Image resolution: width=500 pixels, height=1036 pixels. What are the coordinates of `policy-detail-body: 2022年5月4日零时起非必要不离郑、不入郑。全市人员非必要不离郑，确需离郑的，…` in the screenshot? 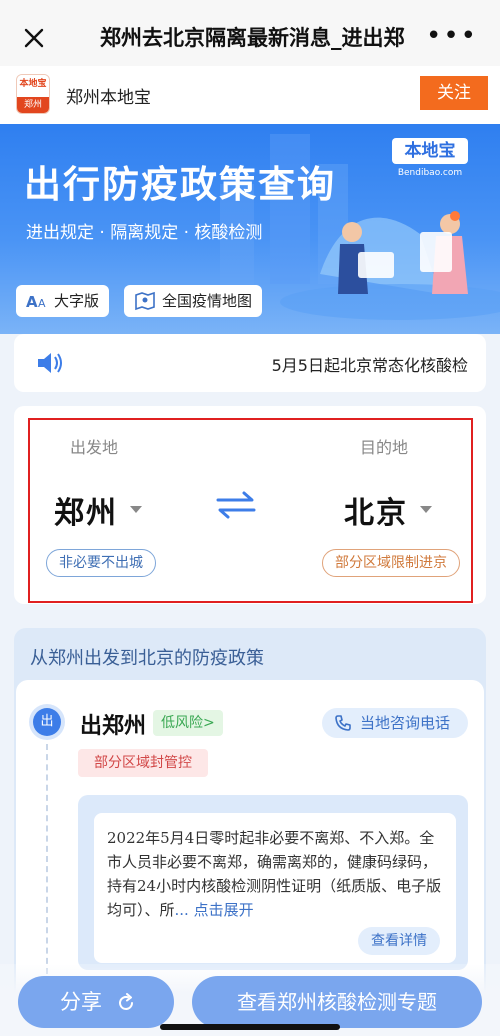 It's located at (274, 874).